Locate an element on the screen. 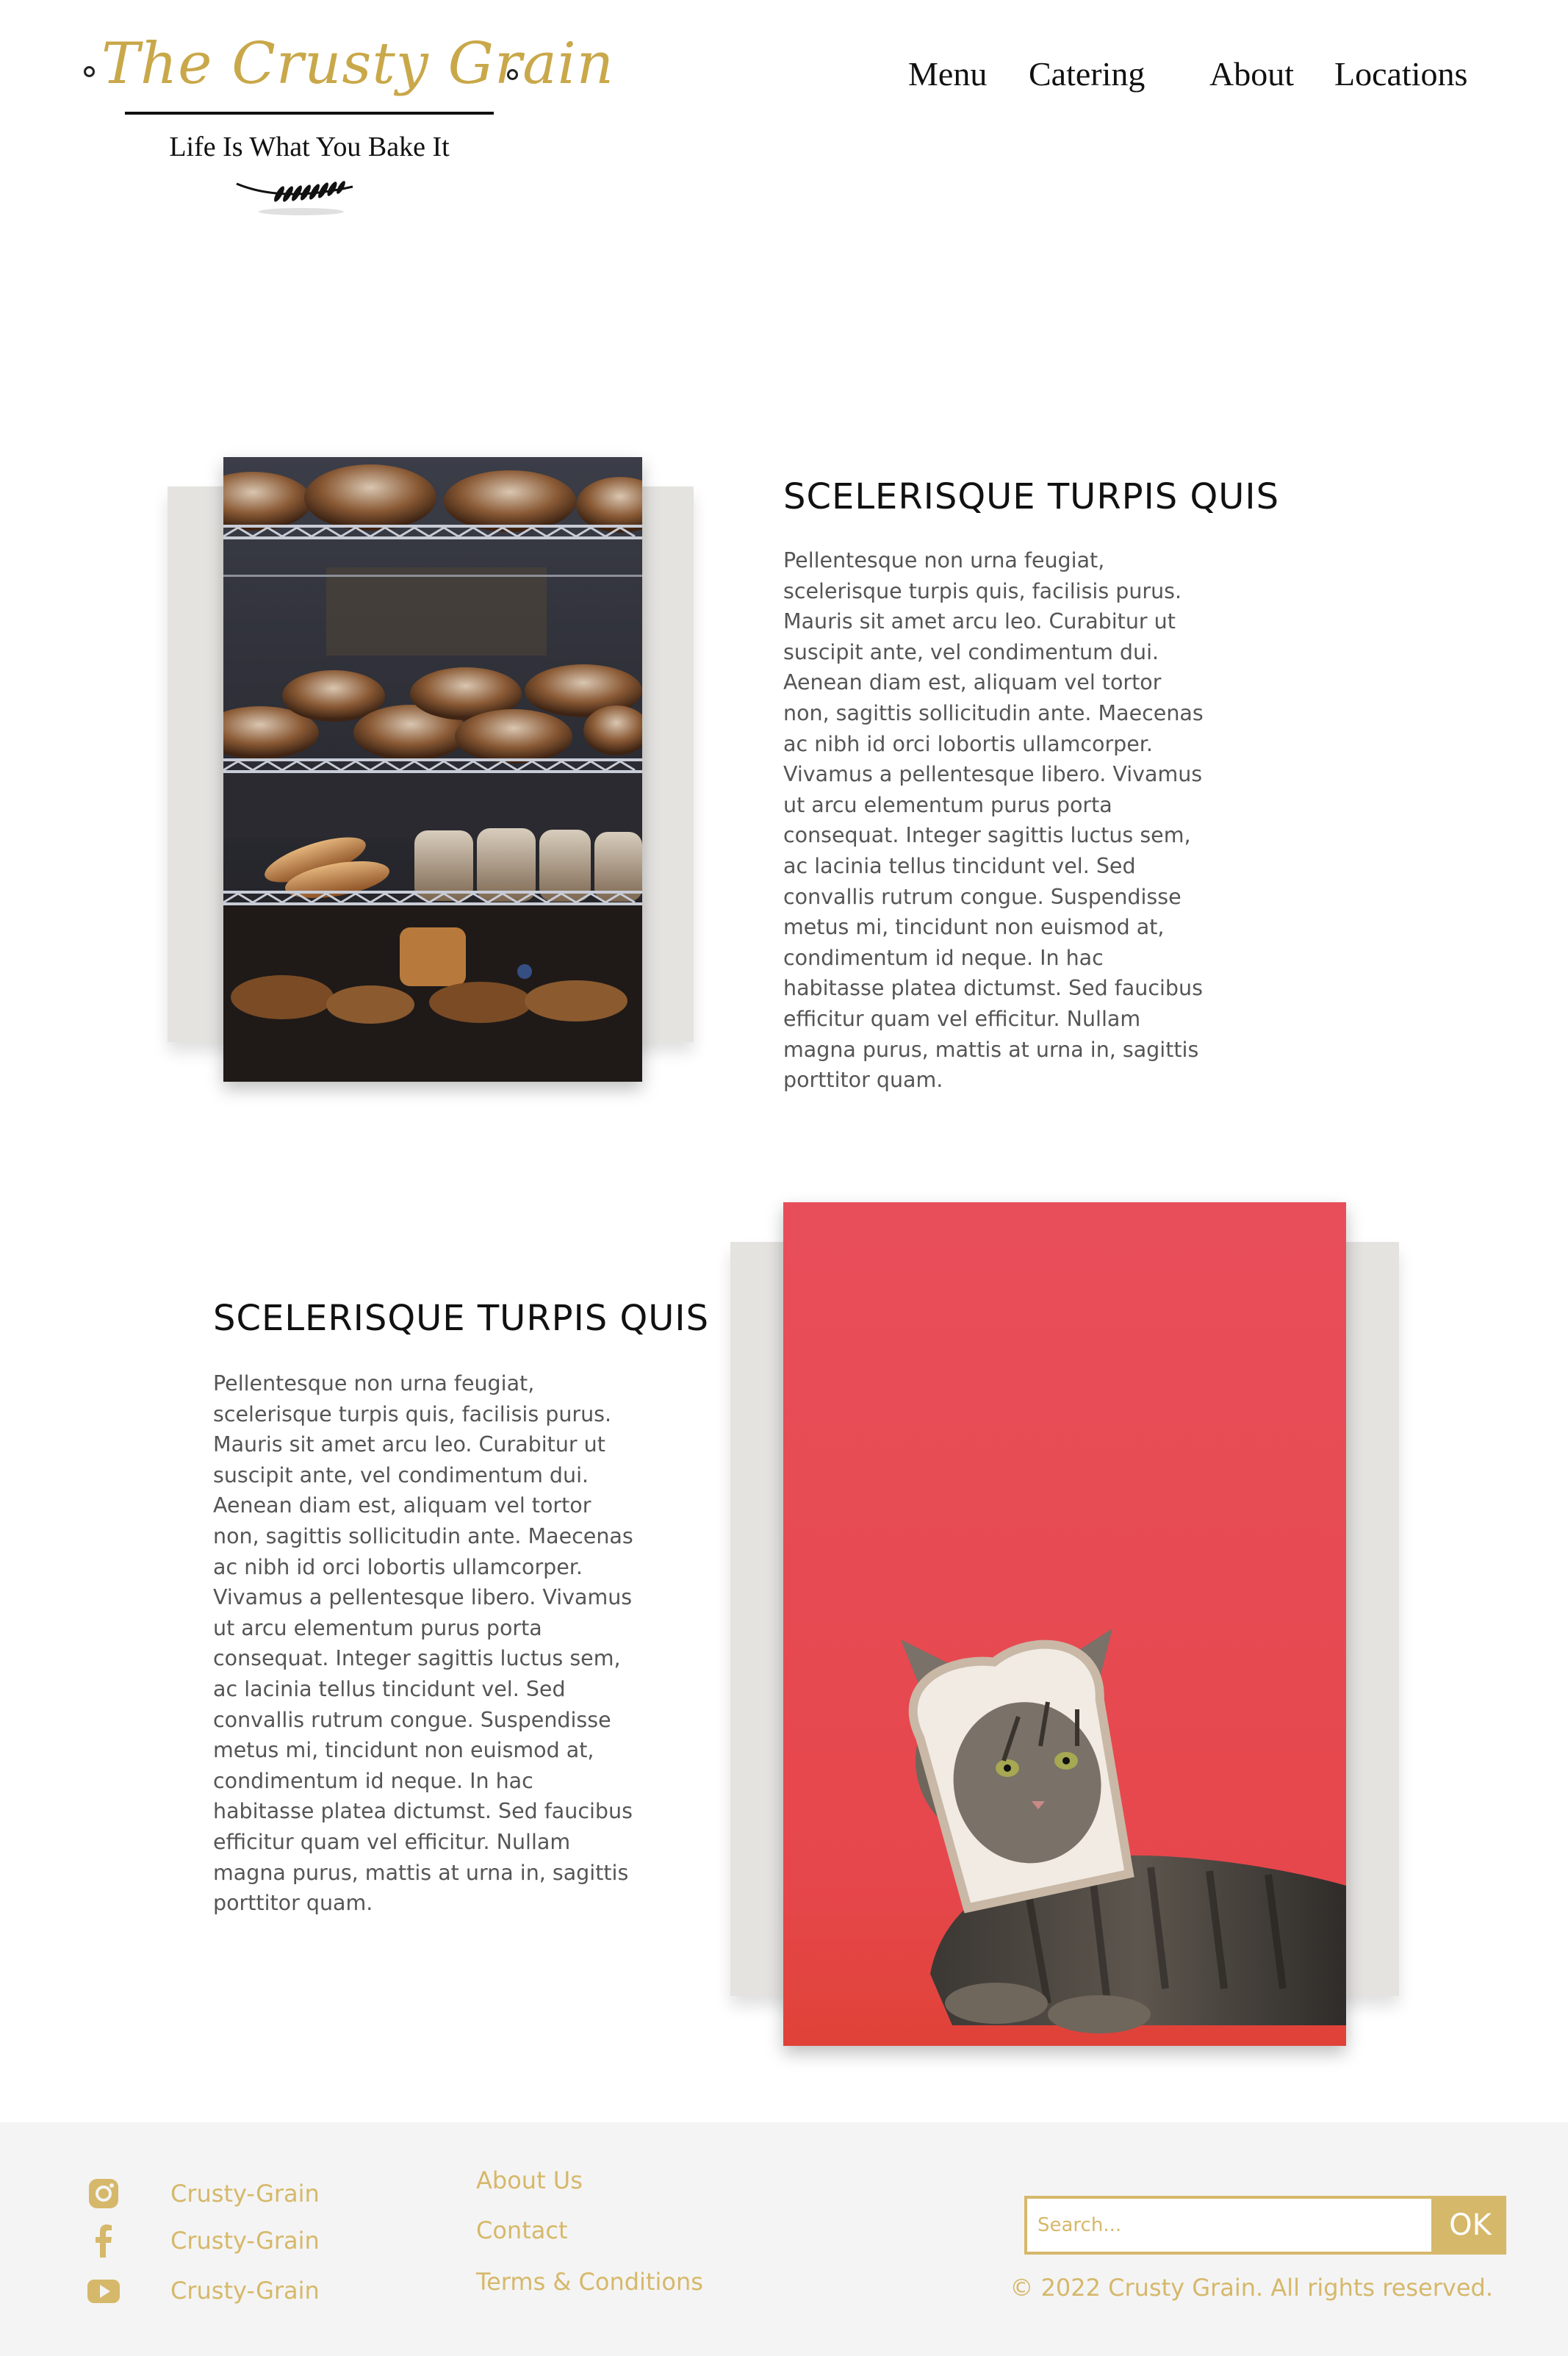 Image resolution: width=1568 pixels, height=2356 pixels. bread-shelves-photo is located at coordinates (433, 770).